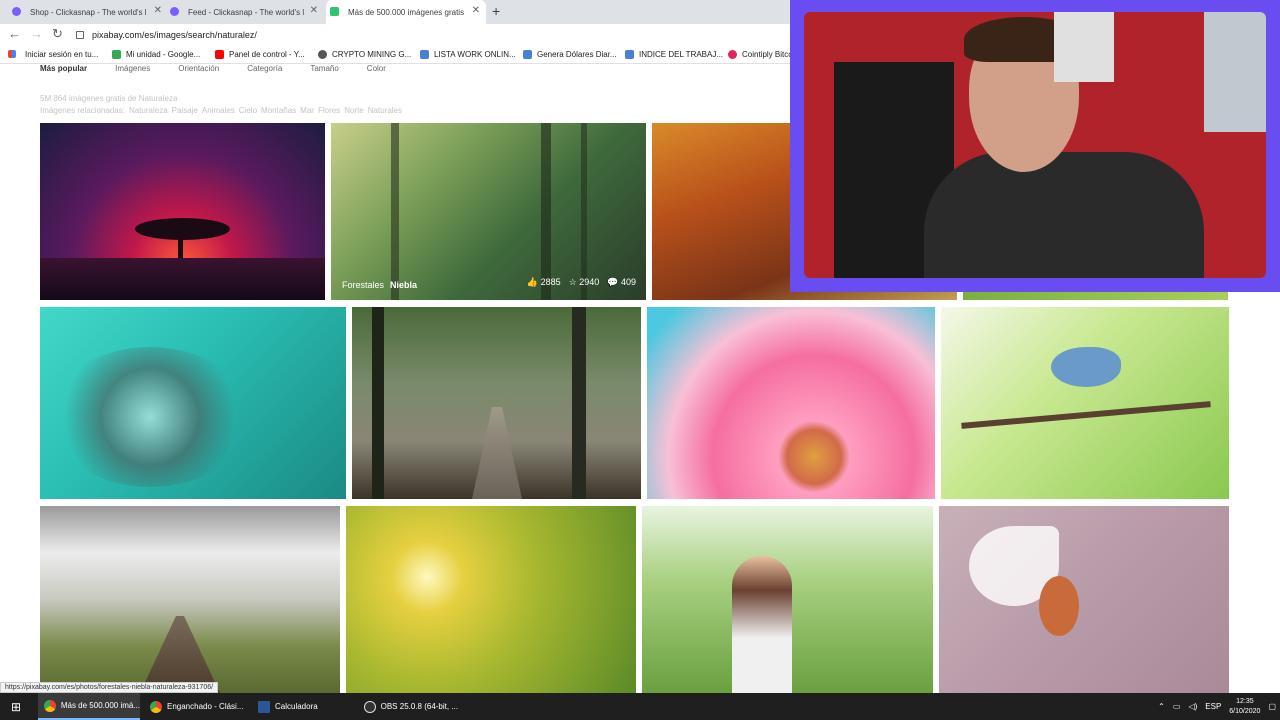 This screenshot has width=1280, height=720. I want to click on clock: 12:35 6/10/2020, so click(1244, 707).